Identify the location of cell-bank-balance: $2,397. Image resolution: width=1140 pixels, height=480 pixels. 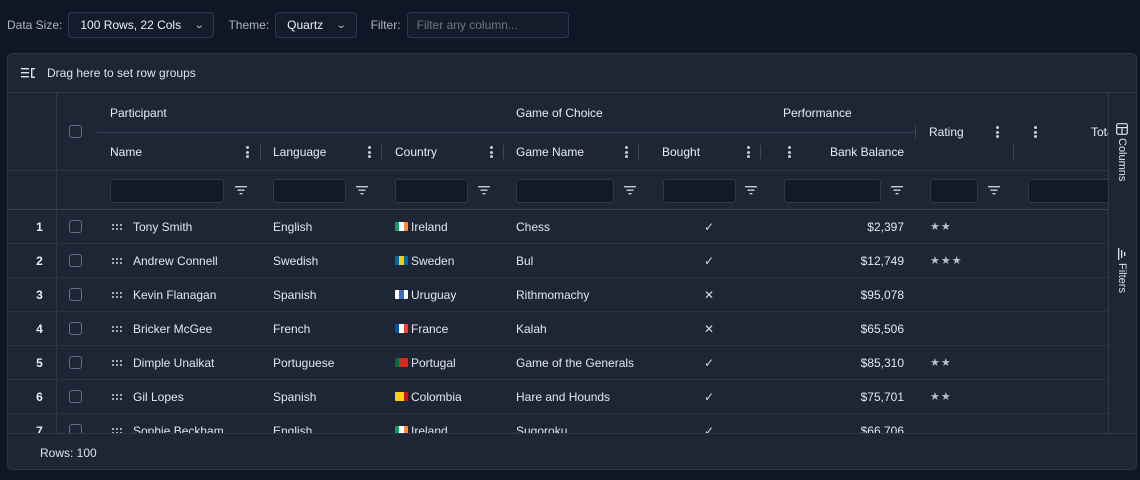
(832, 226).